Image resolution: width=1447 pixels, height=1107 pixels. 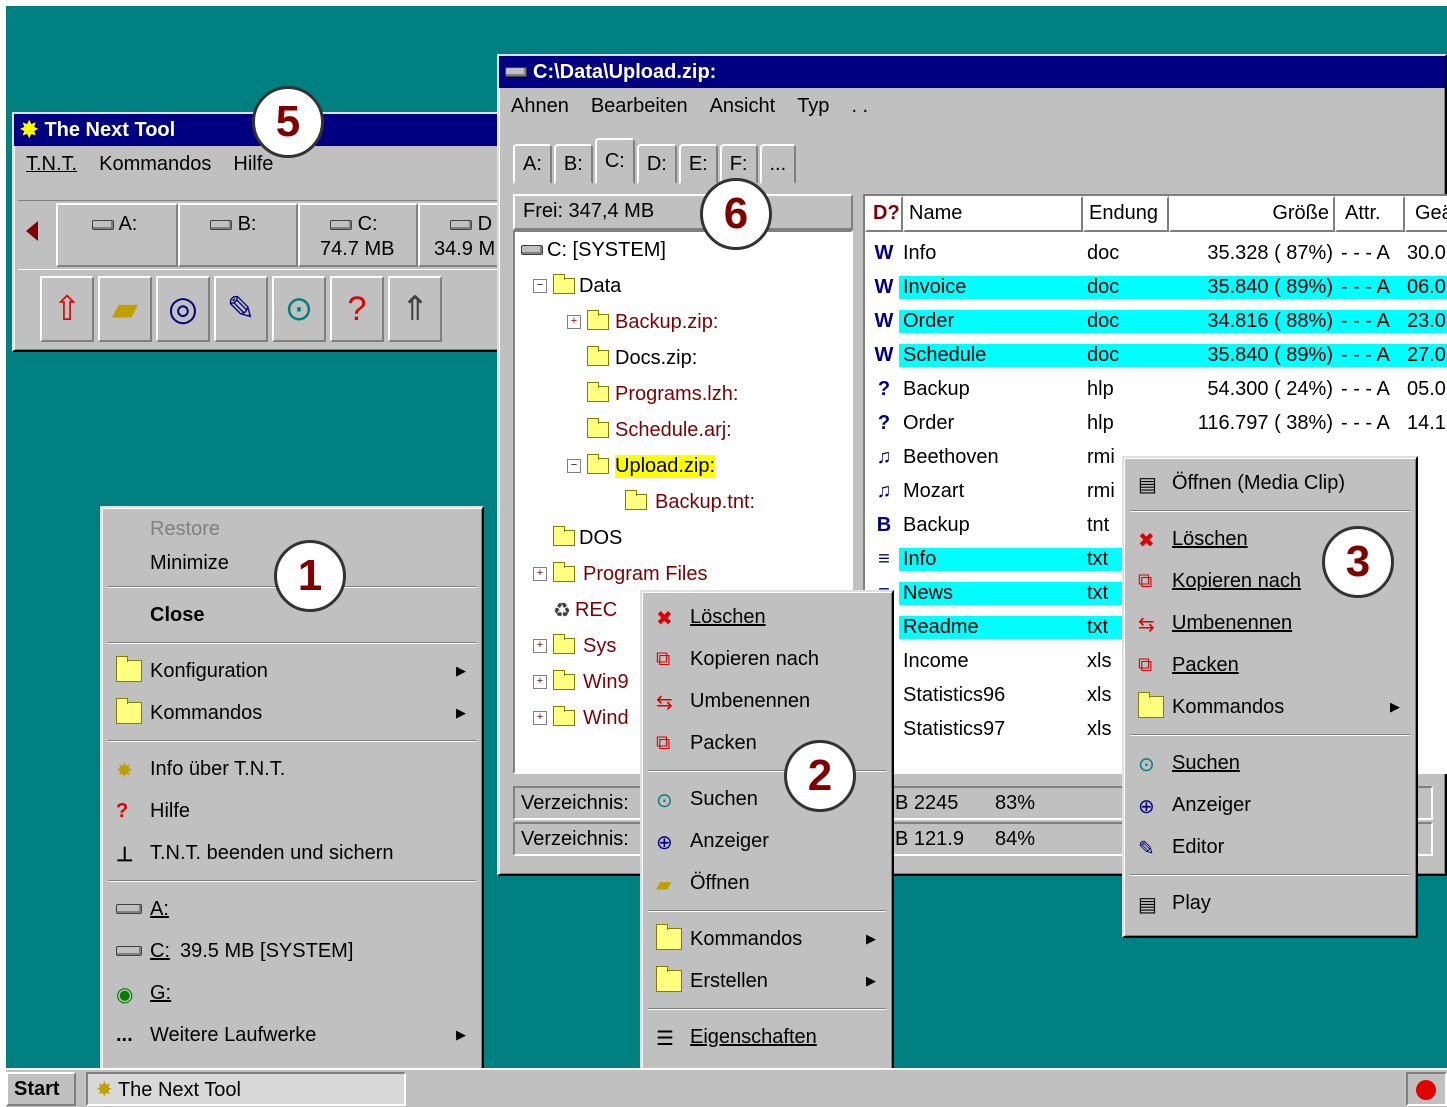 I want to click on tab-d: D:, so click(x=656, y=164).